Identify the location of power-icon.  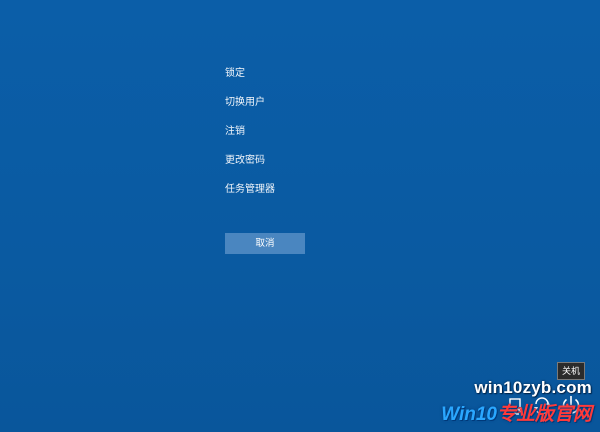
(571, 407).